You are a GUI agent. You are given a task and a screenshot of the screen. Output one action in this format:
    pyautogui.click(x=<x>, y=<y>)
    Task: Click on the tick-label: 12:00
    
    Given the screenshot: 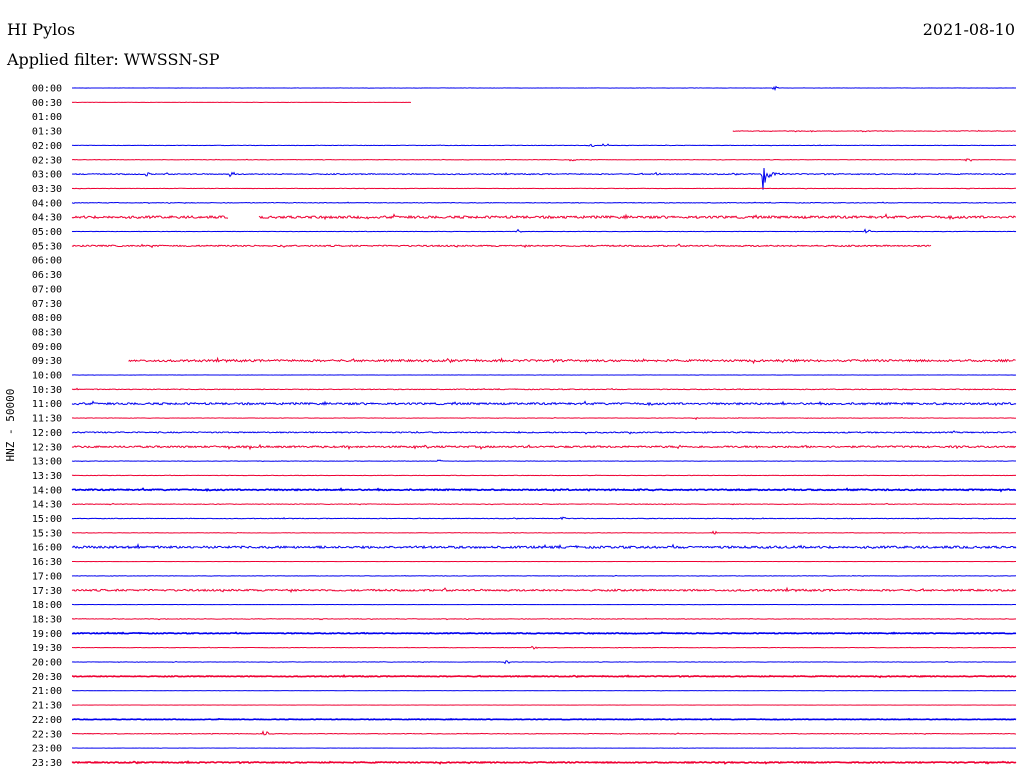 What is the action you would take?
    pyautogui.click(x=47, y=433)
    